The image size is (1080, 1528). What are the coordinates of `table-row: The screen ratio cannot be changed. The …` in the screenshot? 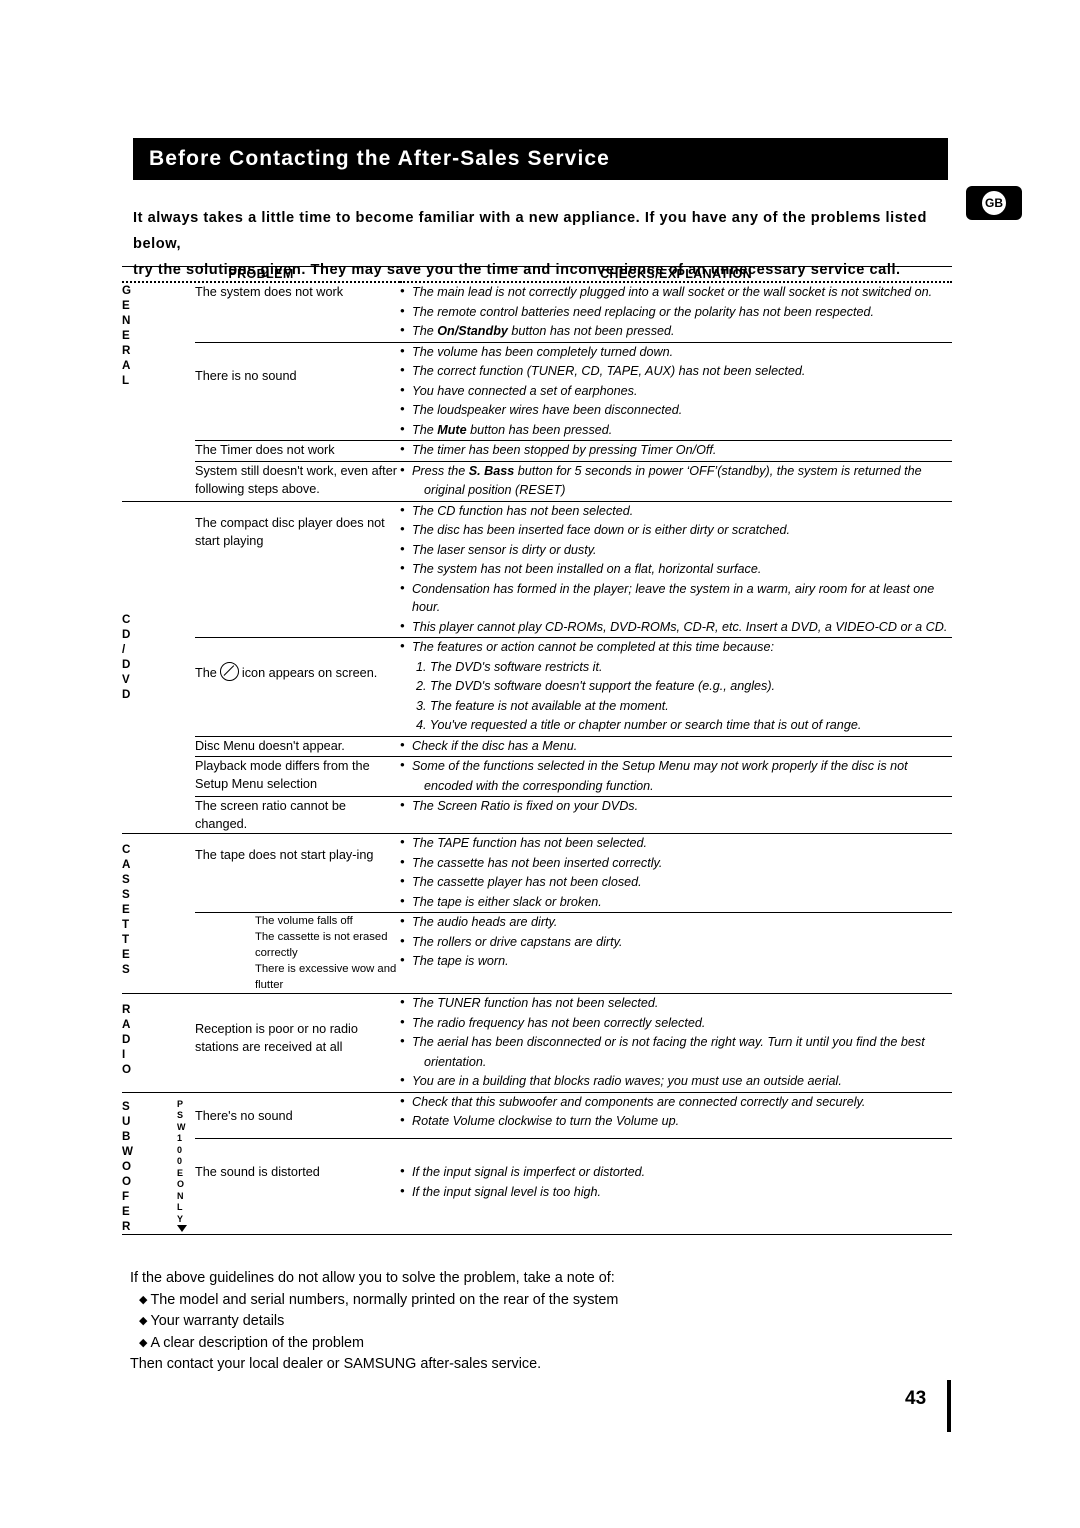 It's located at (537, 815).